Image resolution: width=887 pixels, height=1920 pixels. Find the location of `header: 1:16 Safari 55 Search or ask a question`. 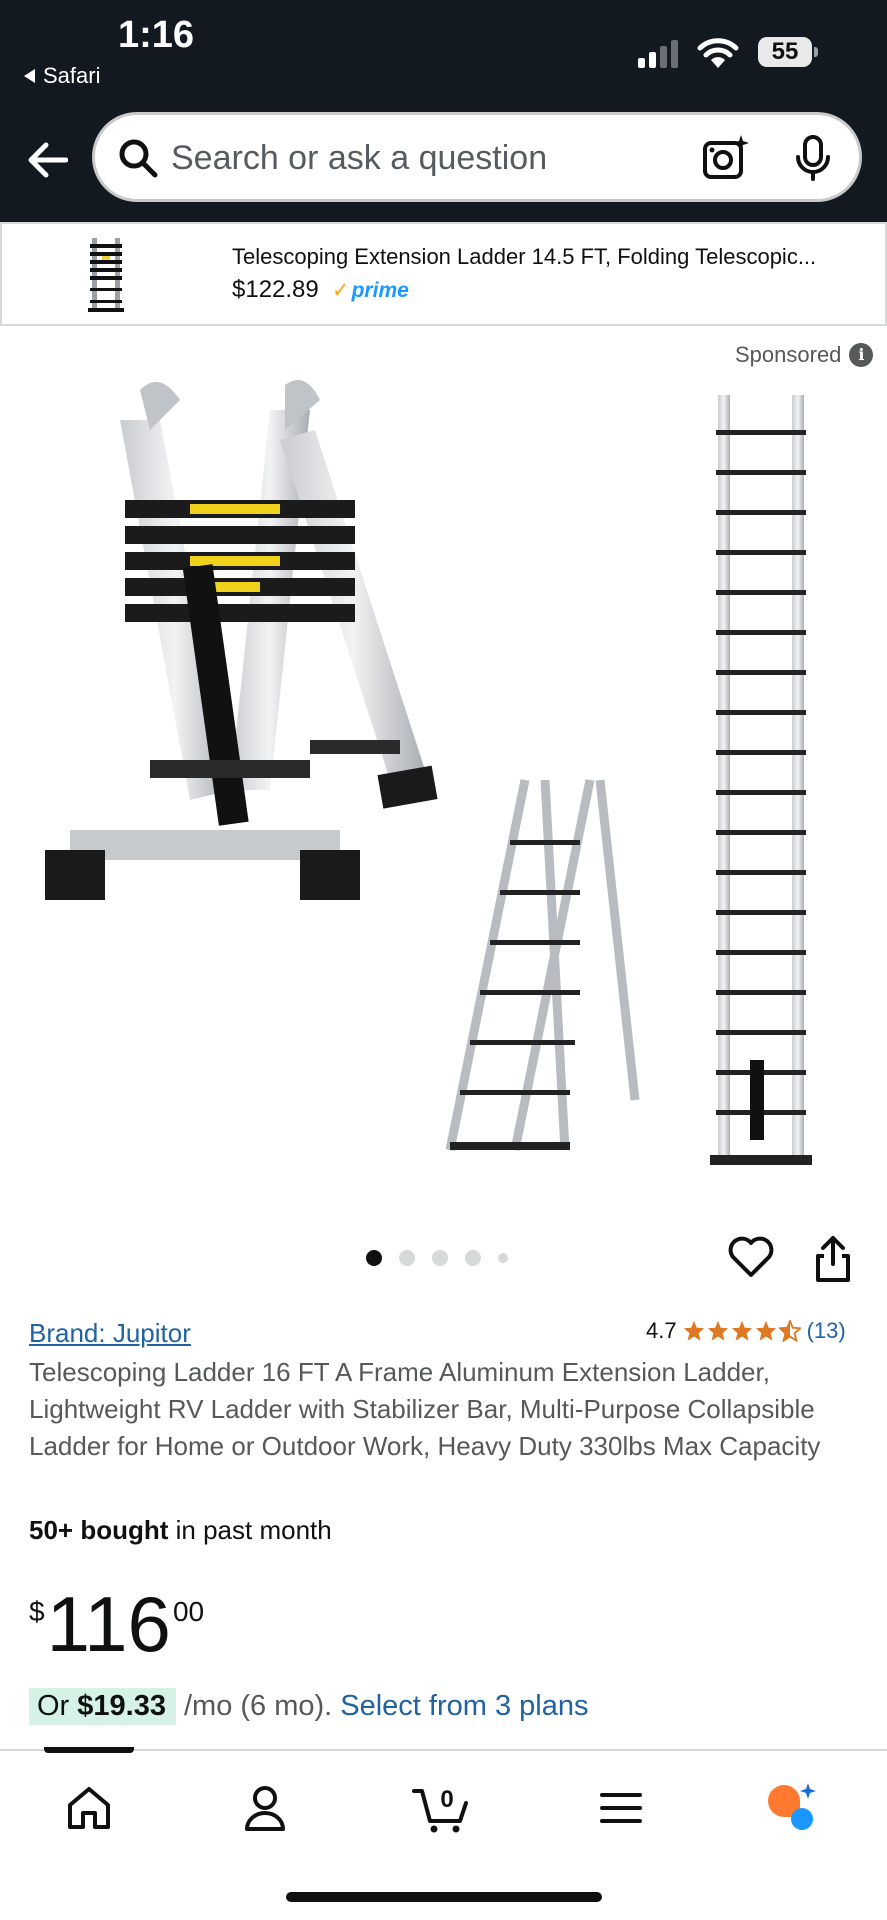

header: 1:16 Safari 55 Search or ask a question is located at coordinates (443, 111).